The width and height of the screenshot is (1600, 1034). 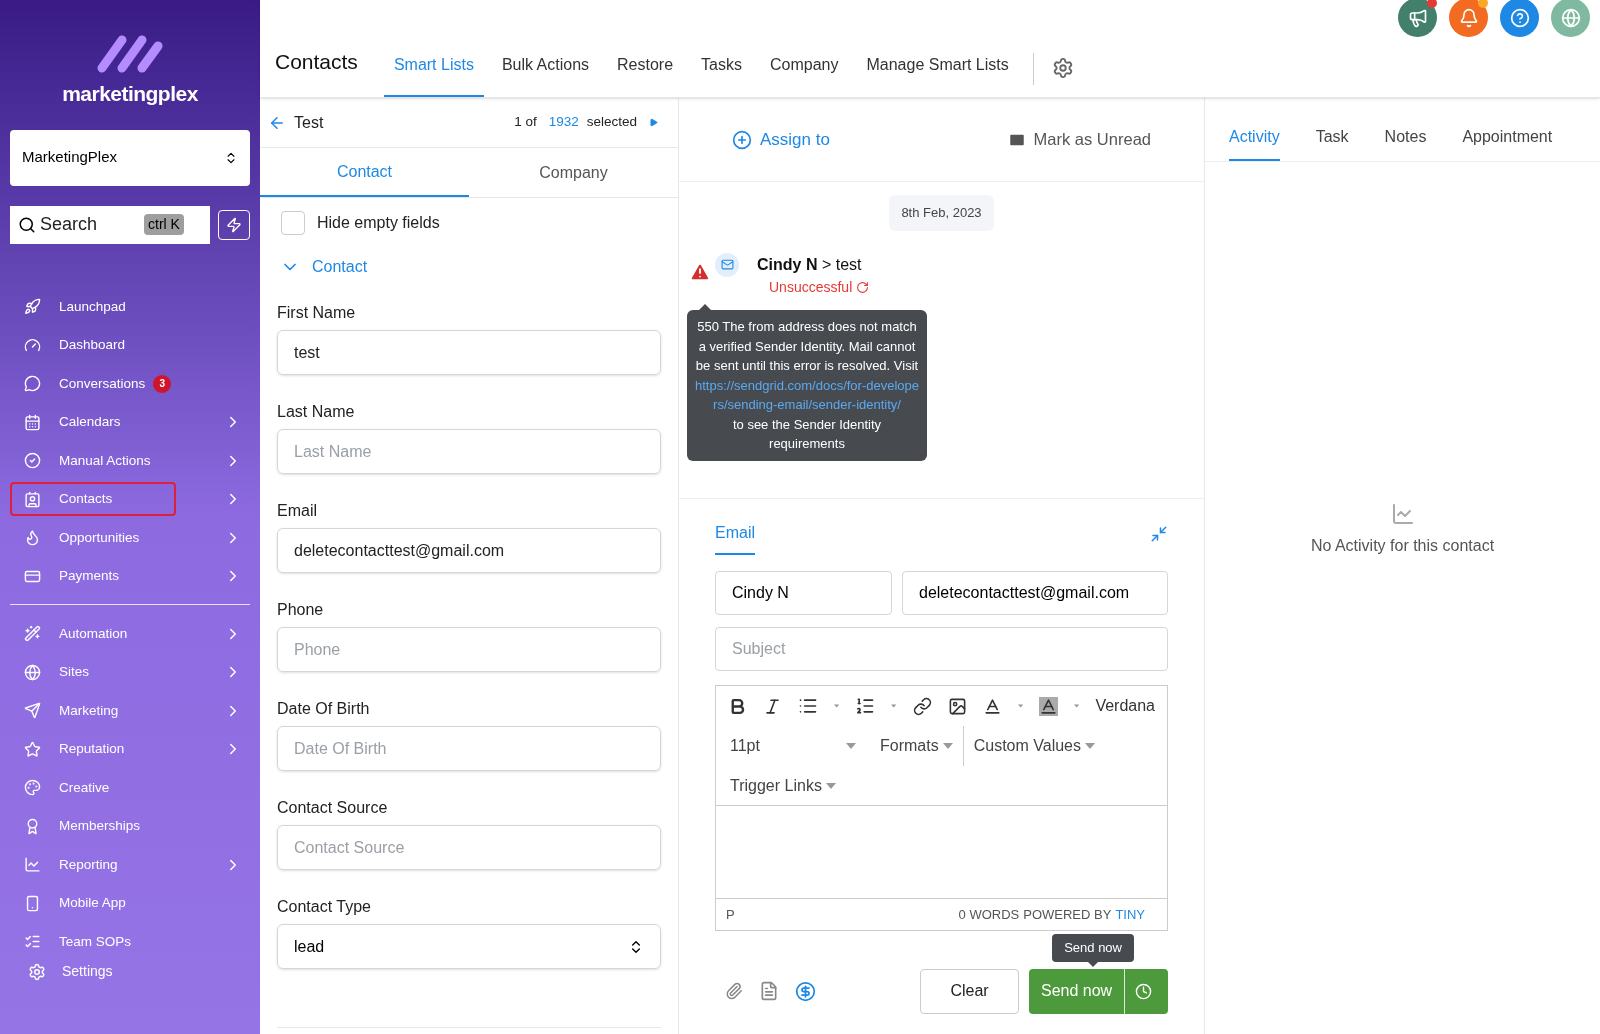 I want to click on sidebar-item: Marketing, so click(x=93, y=710).